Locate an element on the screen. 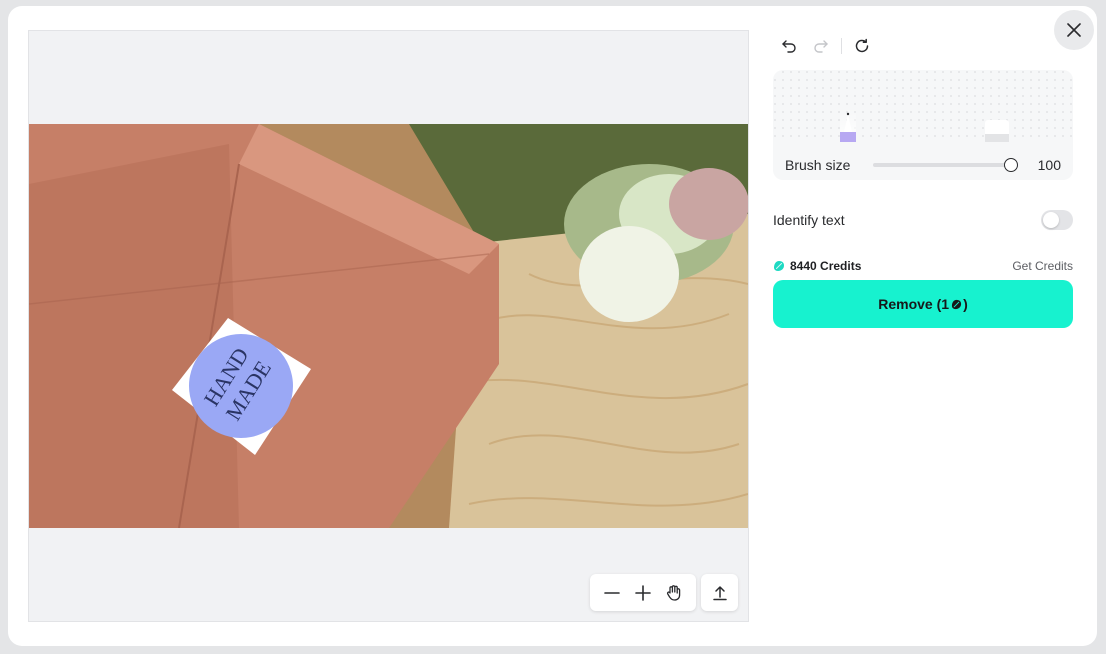 The width and height of the screenshot is (1106, 654). remove-button-label: Remove (1 is located at coordinates (914, 304).